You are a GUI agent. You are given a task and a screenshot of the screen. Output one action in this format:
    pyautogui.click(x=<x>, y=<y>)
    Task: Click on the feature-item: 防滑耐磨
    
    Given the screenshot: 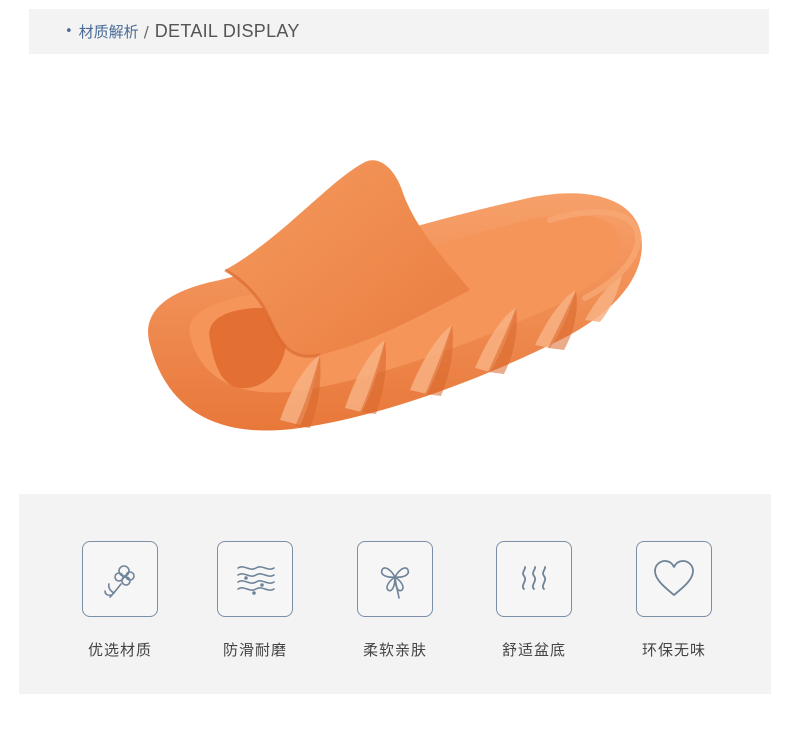 What is the action you would take?
    pyautogui.click(x=255, y=600)
    